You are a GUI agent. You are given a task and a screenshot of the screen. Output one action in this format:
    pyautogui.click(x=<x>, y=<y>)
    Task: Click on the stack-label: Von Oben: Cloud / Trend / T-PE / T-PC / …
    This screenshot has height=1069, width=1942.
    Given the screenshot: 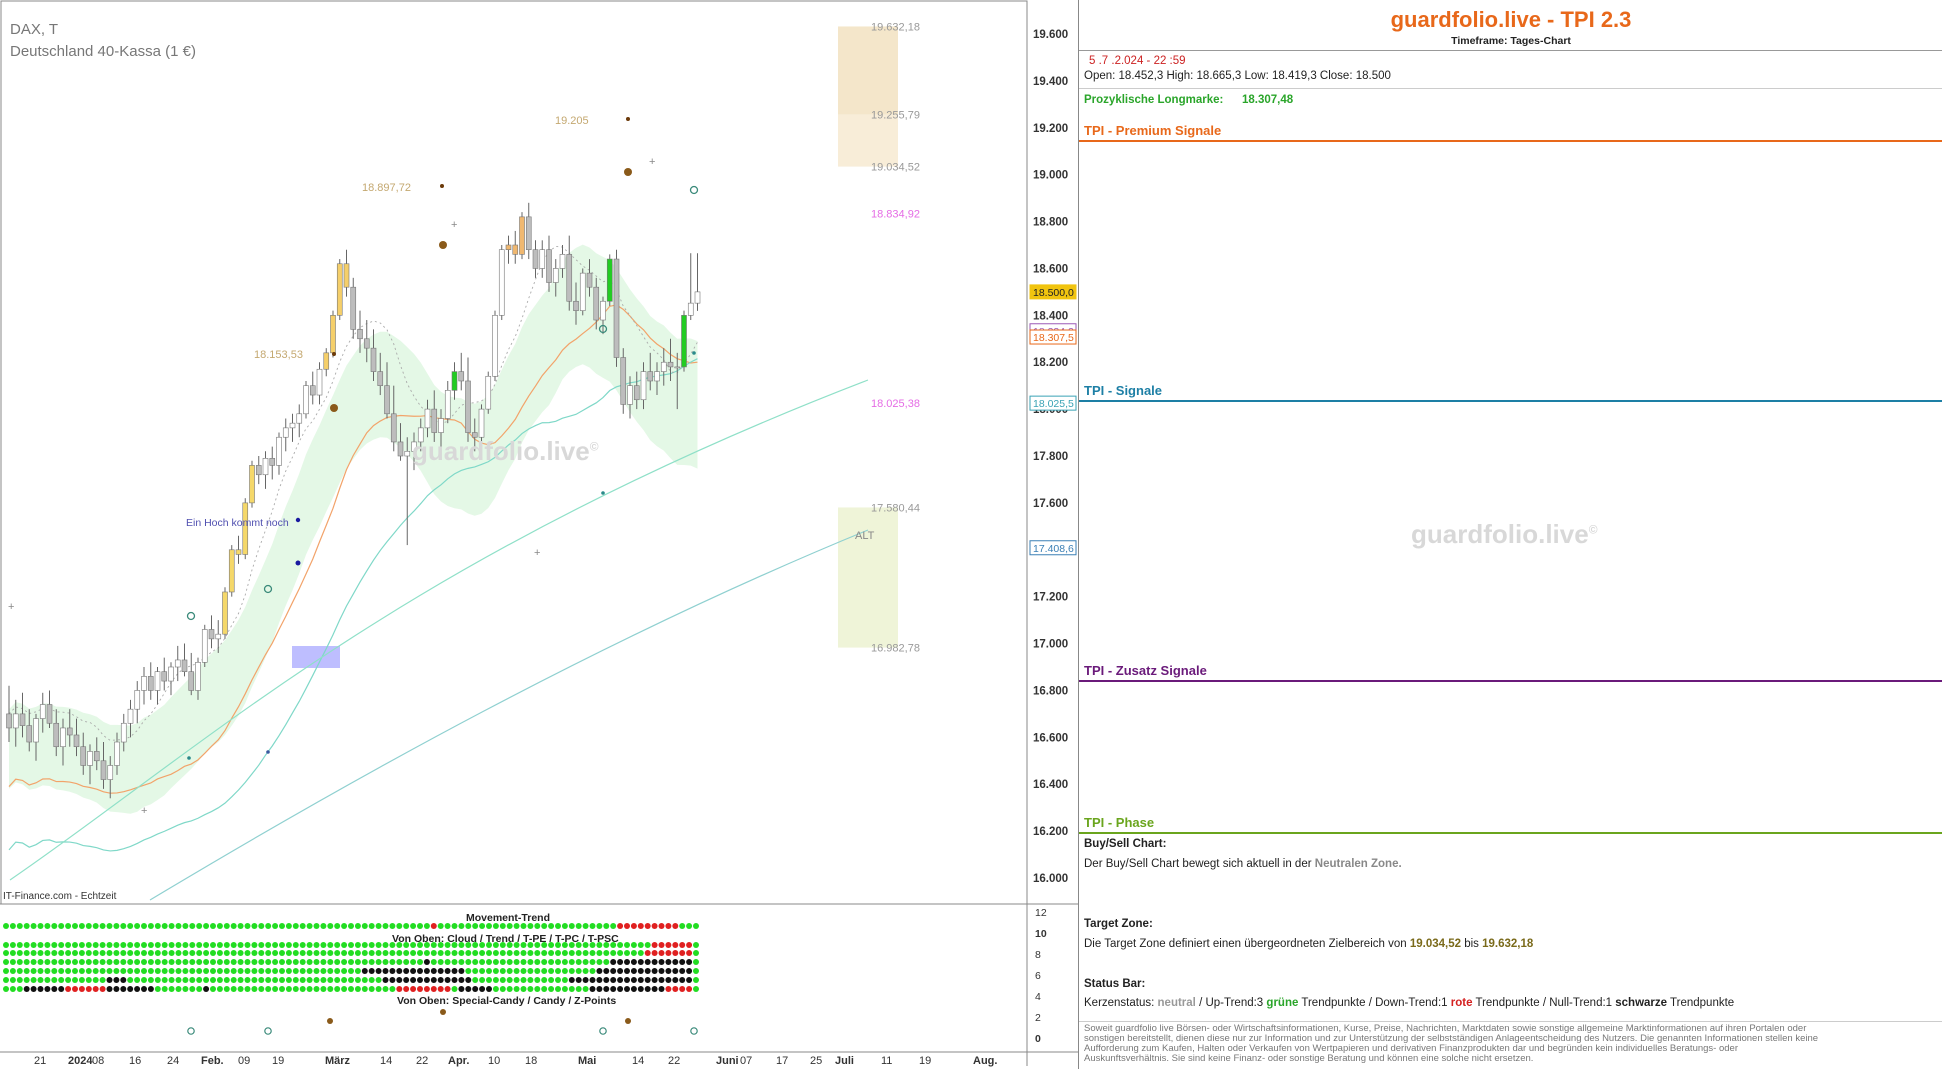 What is the action you would take?
    pyautogui.click(x=505, y=939)
    